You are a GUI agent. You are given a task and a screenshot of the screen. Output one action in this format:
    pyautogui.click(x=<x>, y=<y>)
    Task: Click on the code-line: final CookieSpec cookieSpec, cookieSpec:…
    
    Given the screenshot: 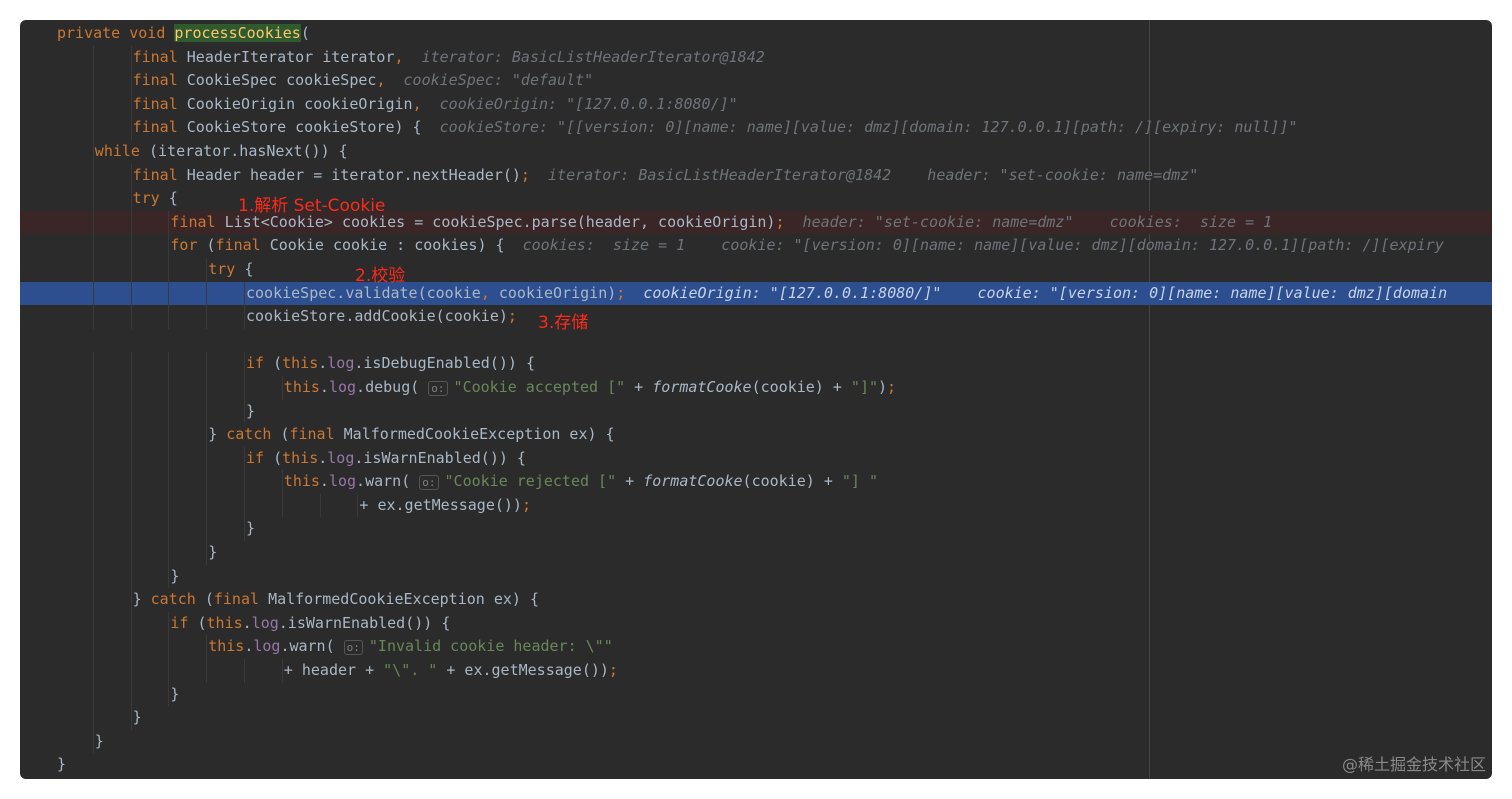 What is the action you would take?
    pyautogui.click(x=756, y=81)
    